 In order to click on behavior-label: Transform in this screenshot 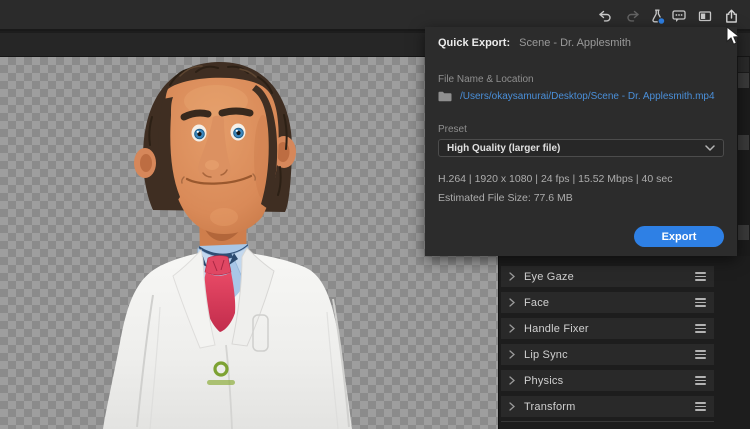, I will do `click(550, 406)`.